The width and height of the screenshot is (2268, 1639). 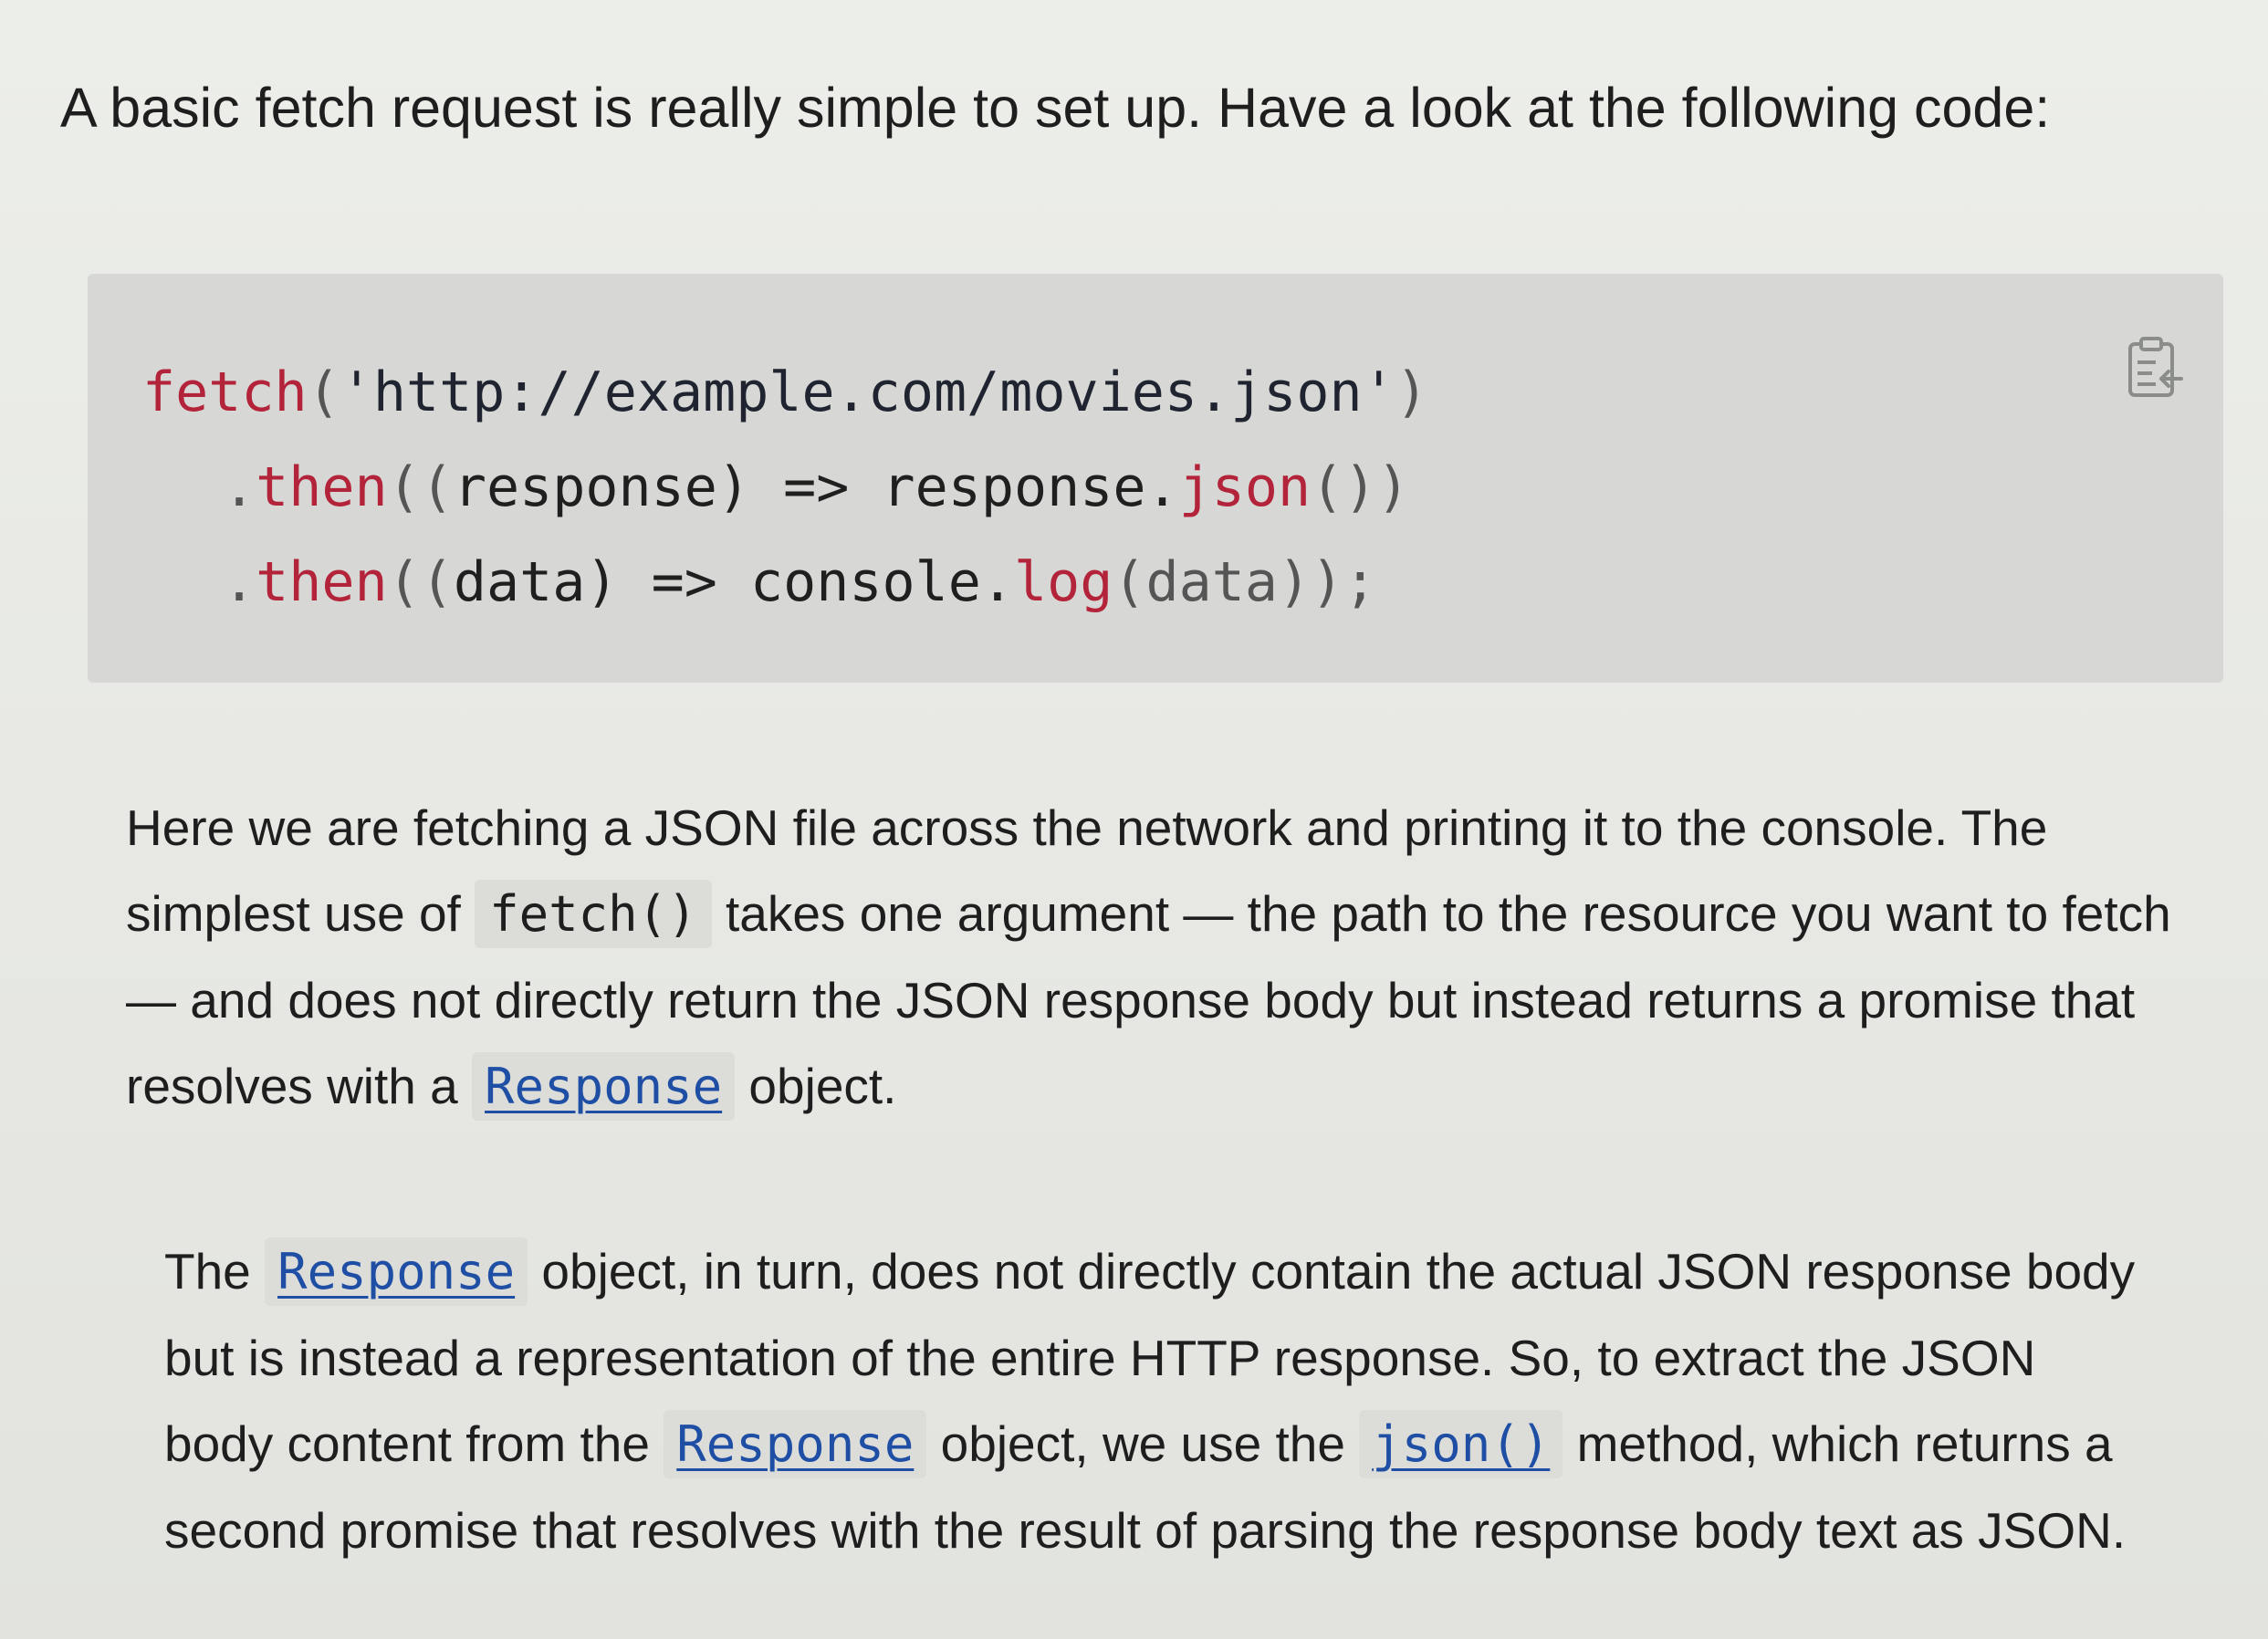 I want to click on code-log-fn: log, so click(x=1063, y=582).